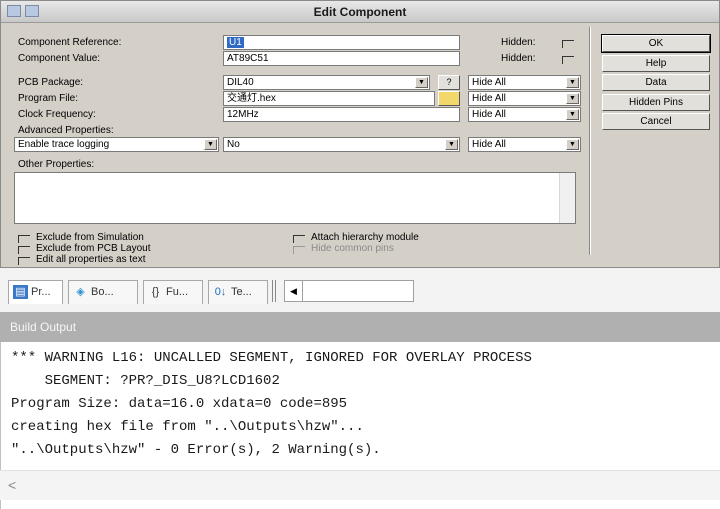 The height and width of the screenshot is (509, 720). I want to click on dialog-title: Edit Component, so click(360, 12).